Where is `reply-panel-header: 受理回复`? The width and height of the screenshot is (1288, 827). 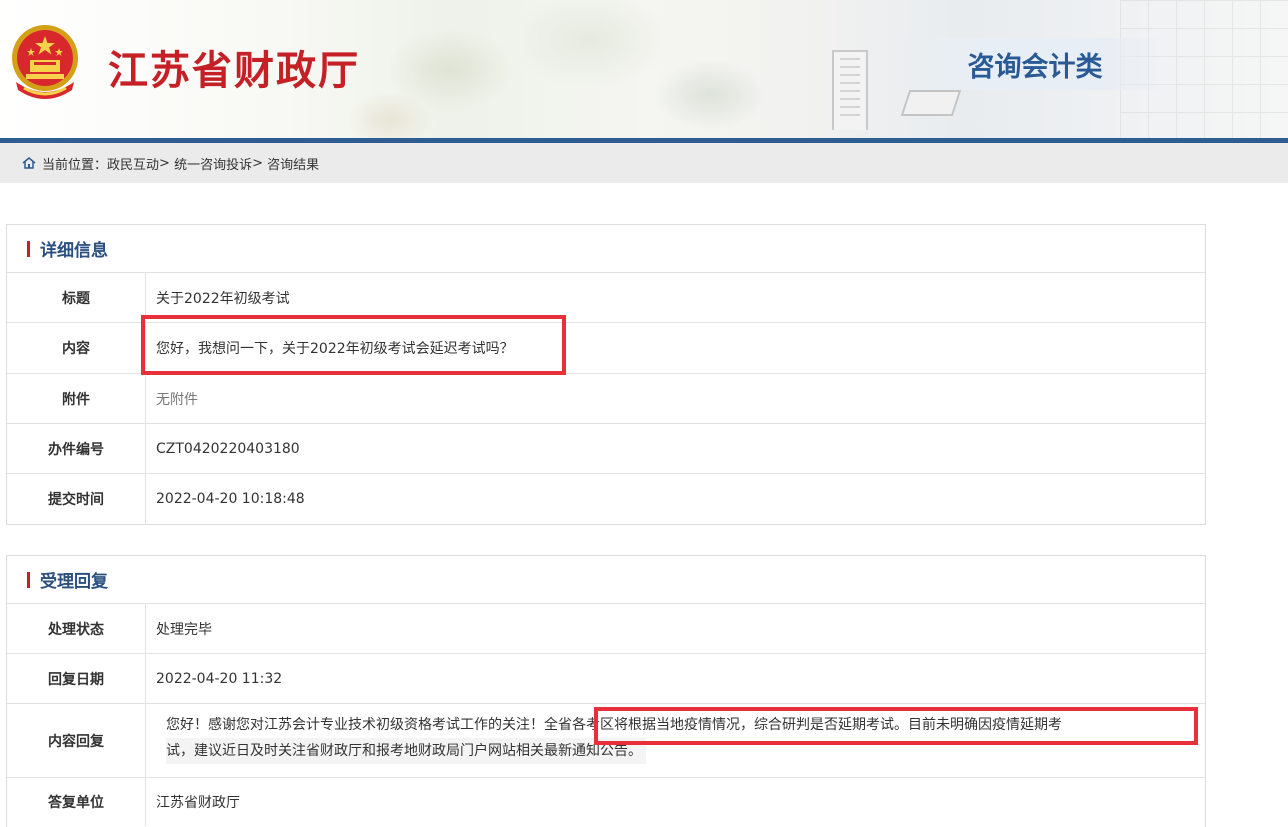 reply-panel-header: 受理回复 is located at coordinates (606, 580).